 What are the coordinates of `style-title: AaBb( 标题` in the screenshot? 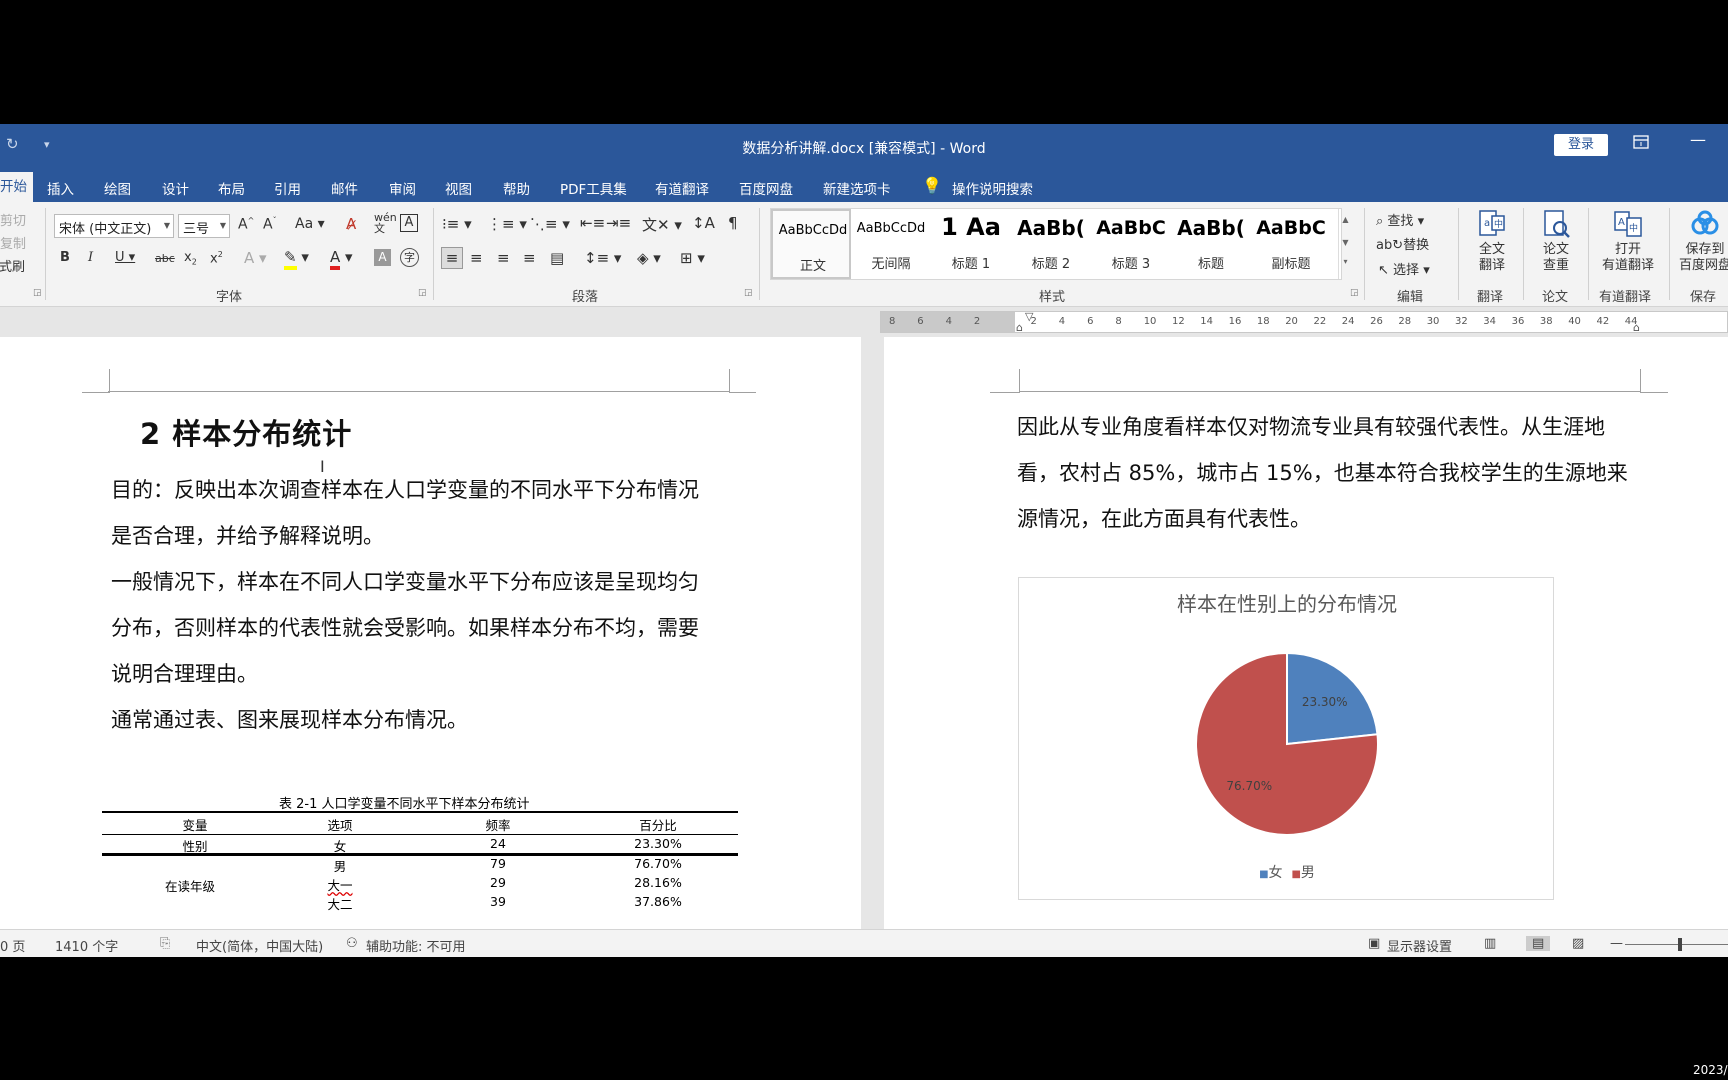 It's located at (1211, 244).